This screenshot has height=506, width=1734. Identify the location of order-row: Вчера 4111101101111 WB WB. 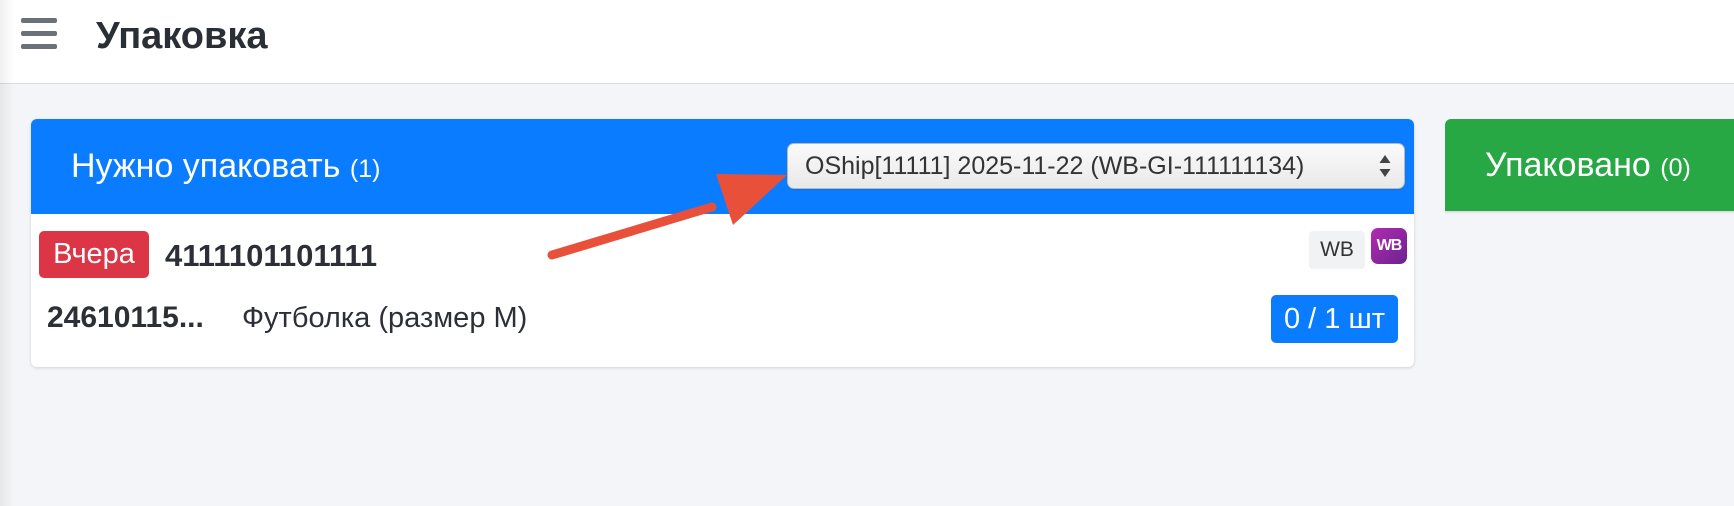
(722, 250).